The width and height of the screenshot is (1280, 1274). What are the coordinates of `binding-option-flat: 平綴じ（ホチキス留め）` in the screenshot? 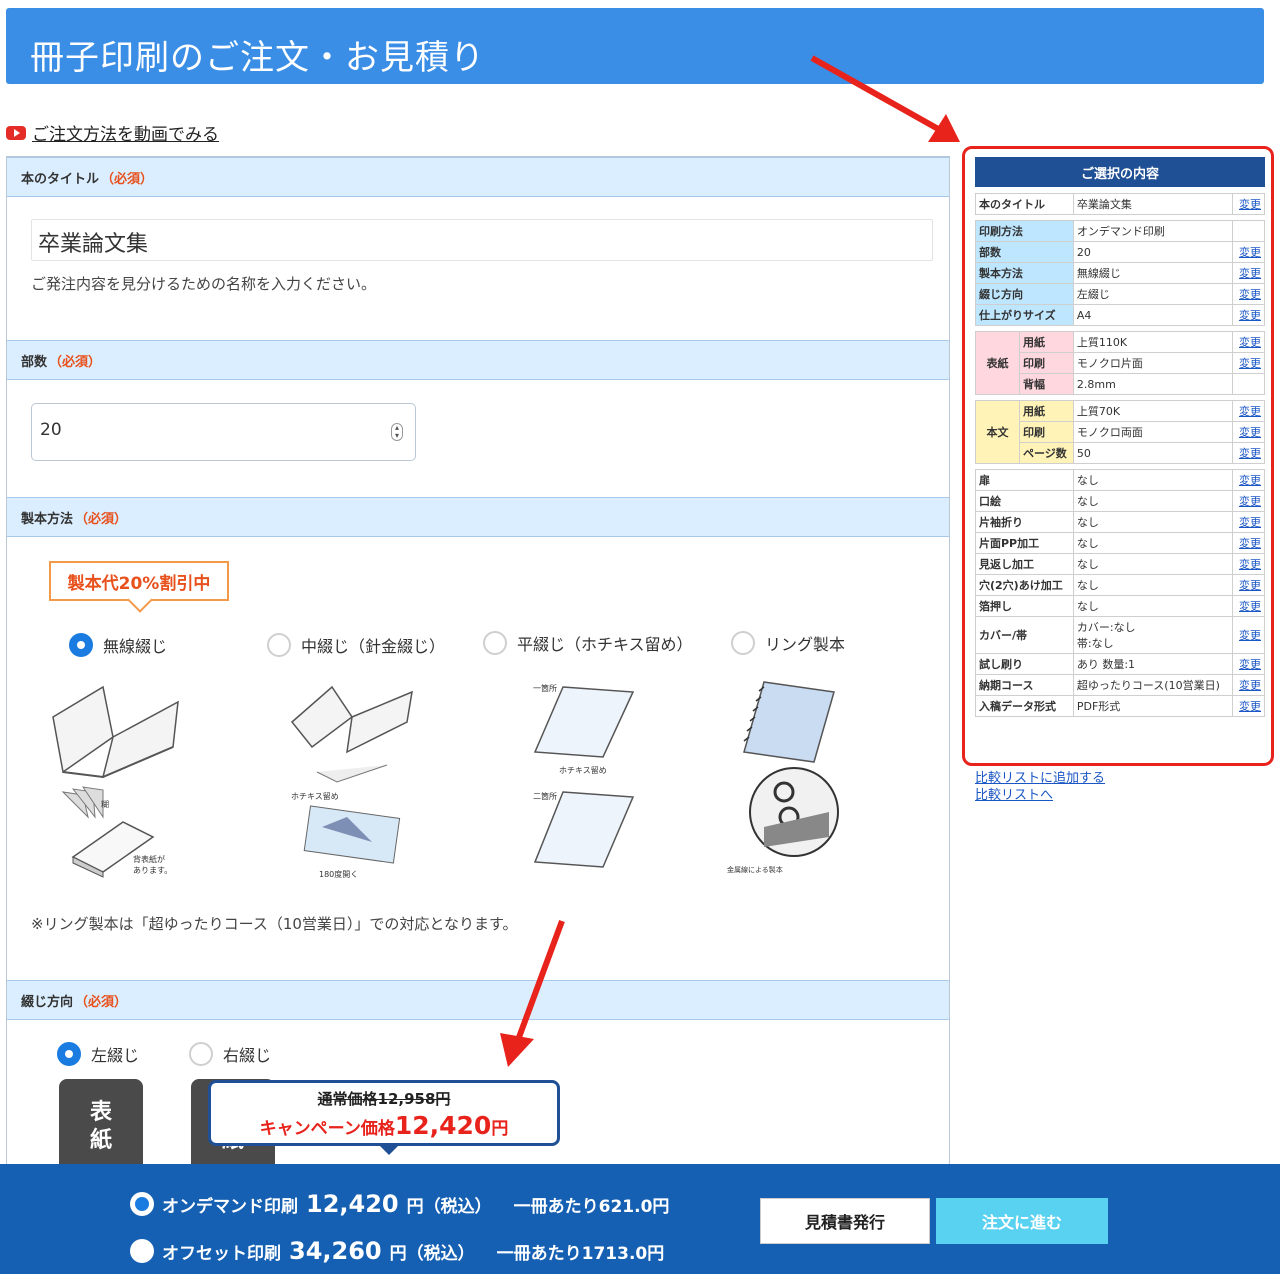 It's located at (588, 643).